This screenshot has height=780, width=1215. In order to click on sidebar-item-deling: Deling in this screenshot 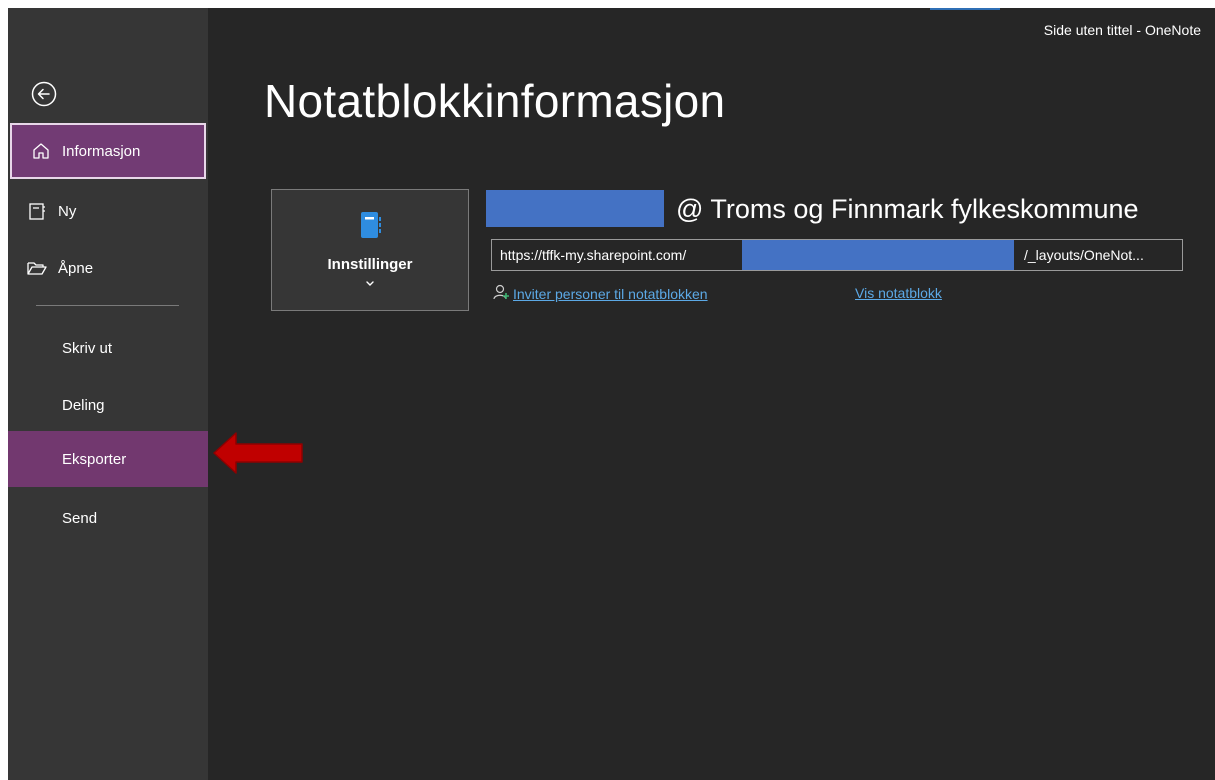, I will do `click(108, 405)`.